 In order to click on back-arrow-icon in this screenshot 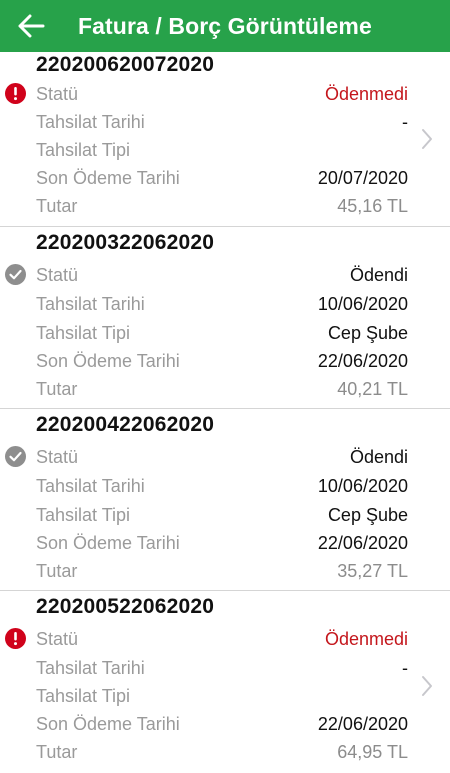, I will do `click(31, 26)`.